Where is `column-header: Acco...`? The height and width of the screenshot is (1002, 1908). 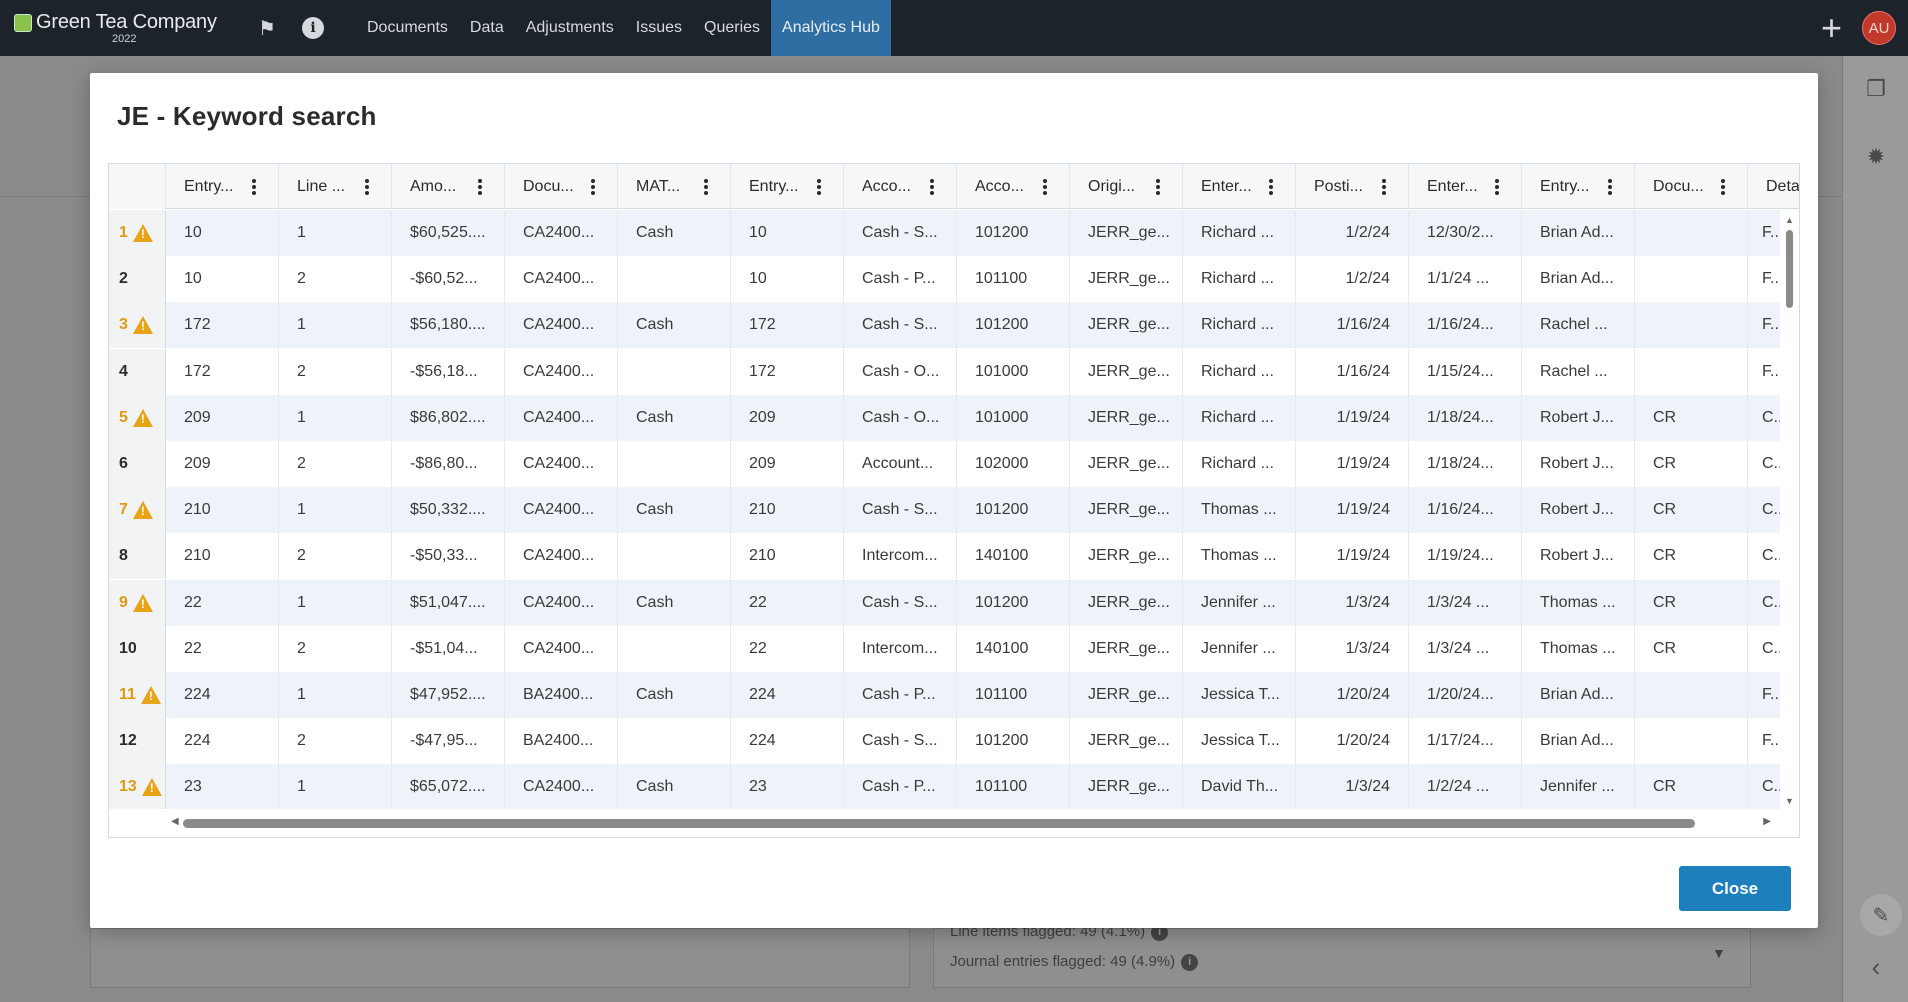
column-header: Acco... is located at coordinates (1013, 186).